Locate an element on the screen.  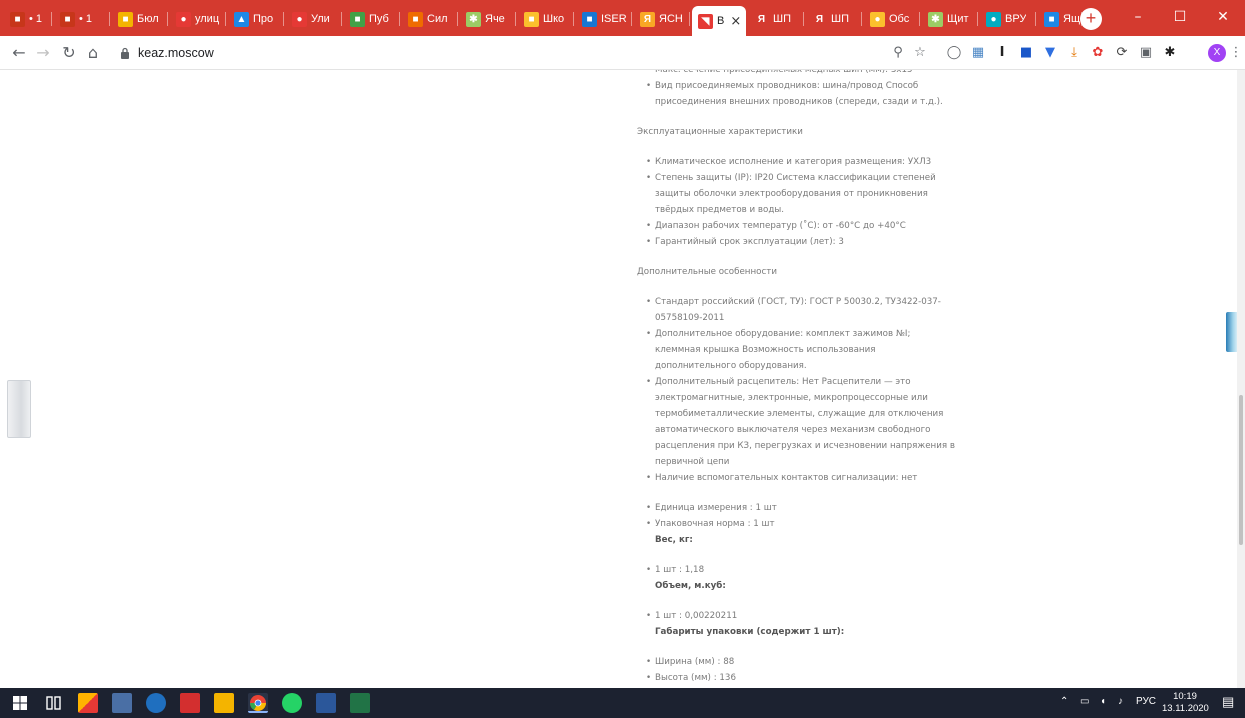
browser-tab: ■ Шко is located at coordinates (546, 19).